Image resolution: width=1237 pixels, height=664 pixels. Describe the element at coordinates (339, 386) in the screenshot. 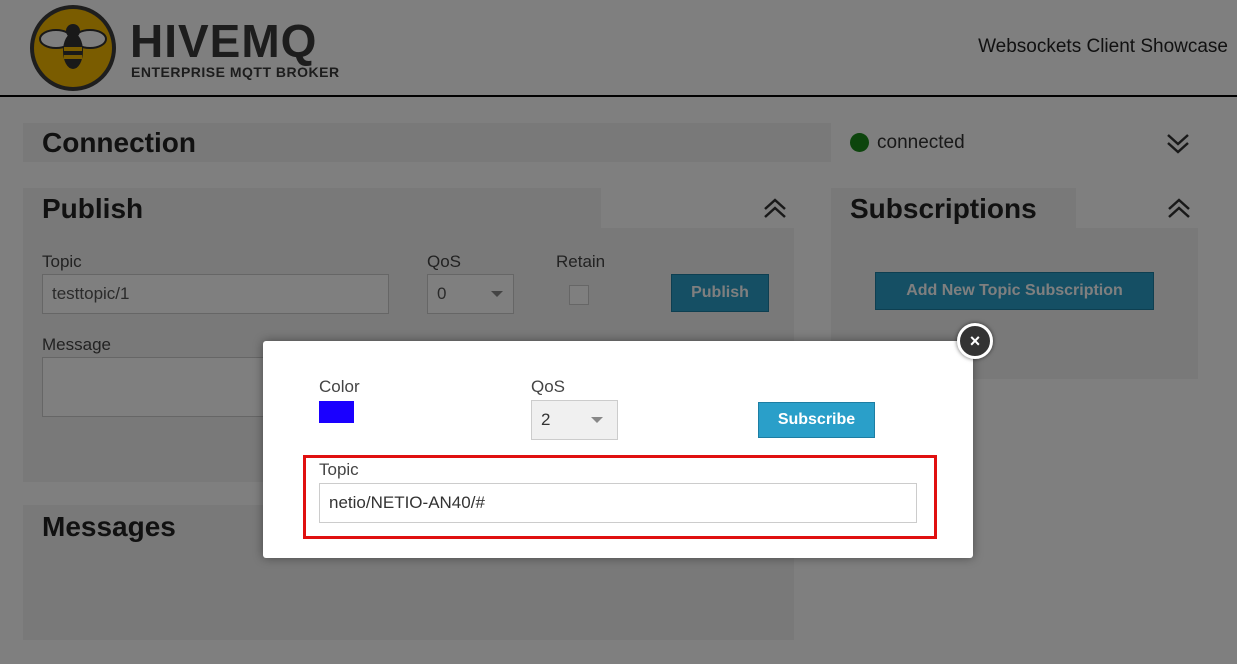

I see `color-label: Color` at that location.